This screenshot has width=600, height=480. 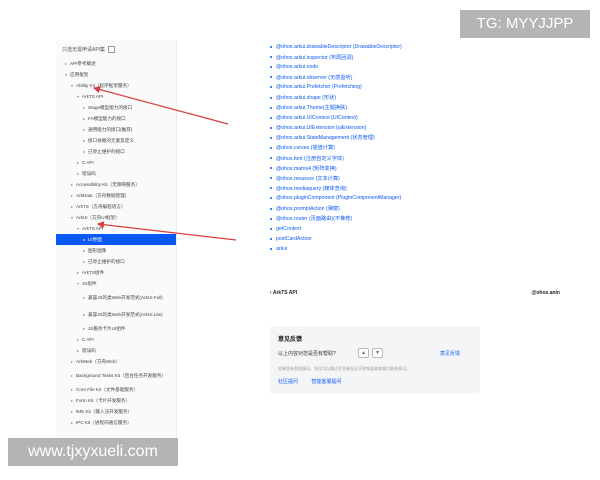 What do you see at coordinates (116, 107) in the screenshot?
I see `sidebar-item: ▸ Stage模型能力的接口` at bounding box center [116, 107].